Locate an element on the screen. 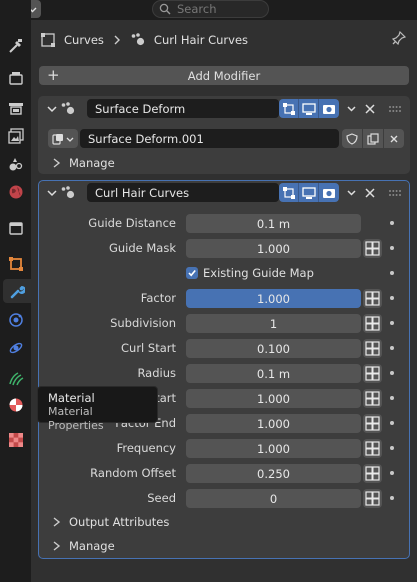  existing-guide-map-row: Existing Guide Map is located at coordinates (250, 273).